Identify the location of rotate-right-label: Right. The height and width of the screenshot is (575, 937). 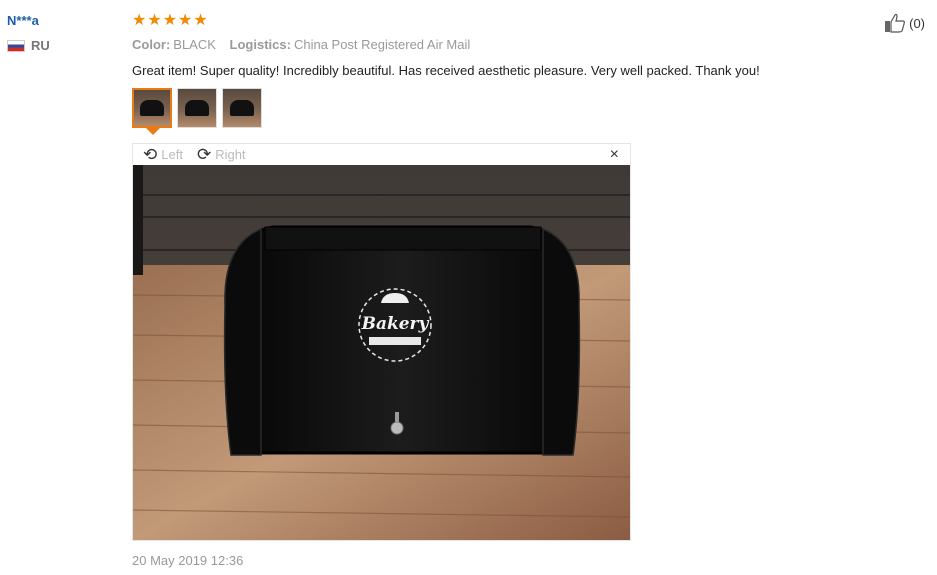
(230, 154).